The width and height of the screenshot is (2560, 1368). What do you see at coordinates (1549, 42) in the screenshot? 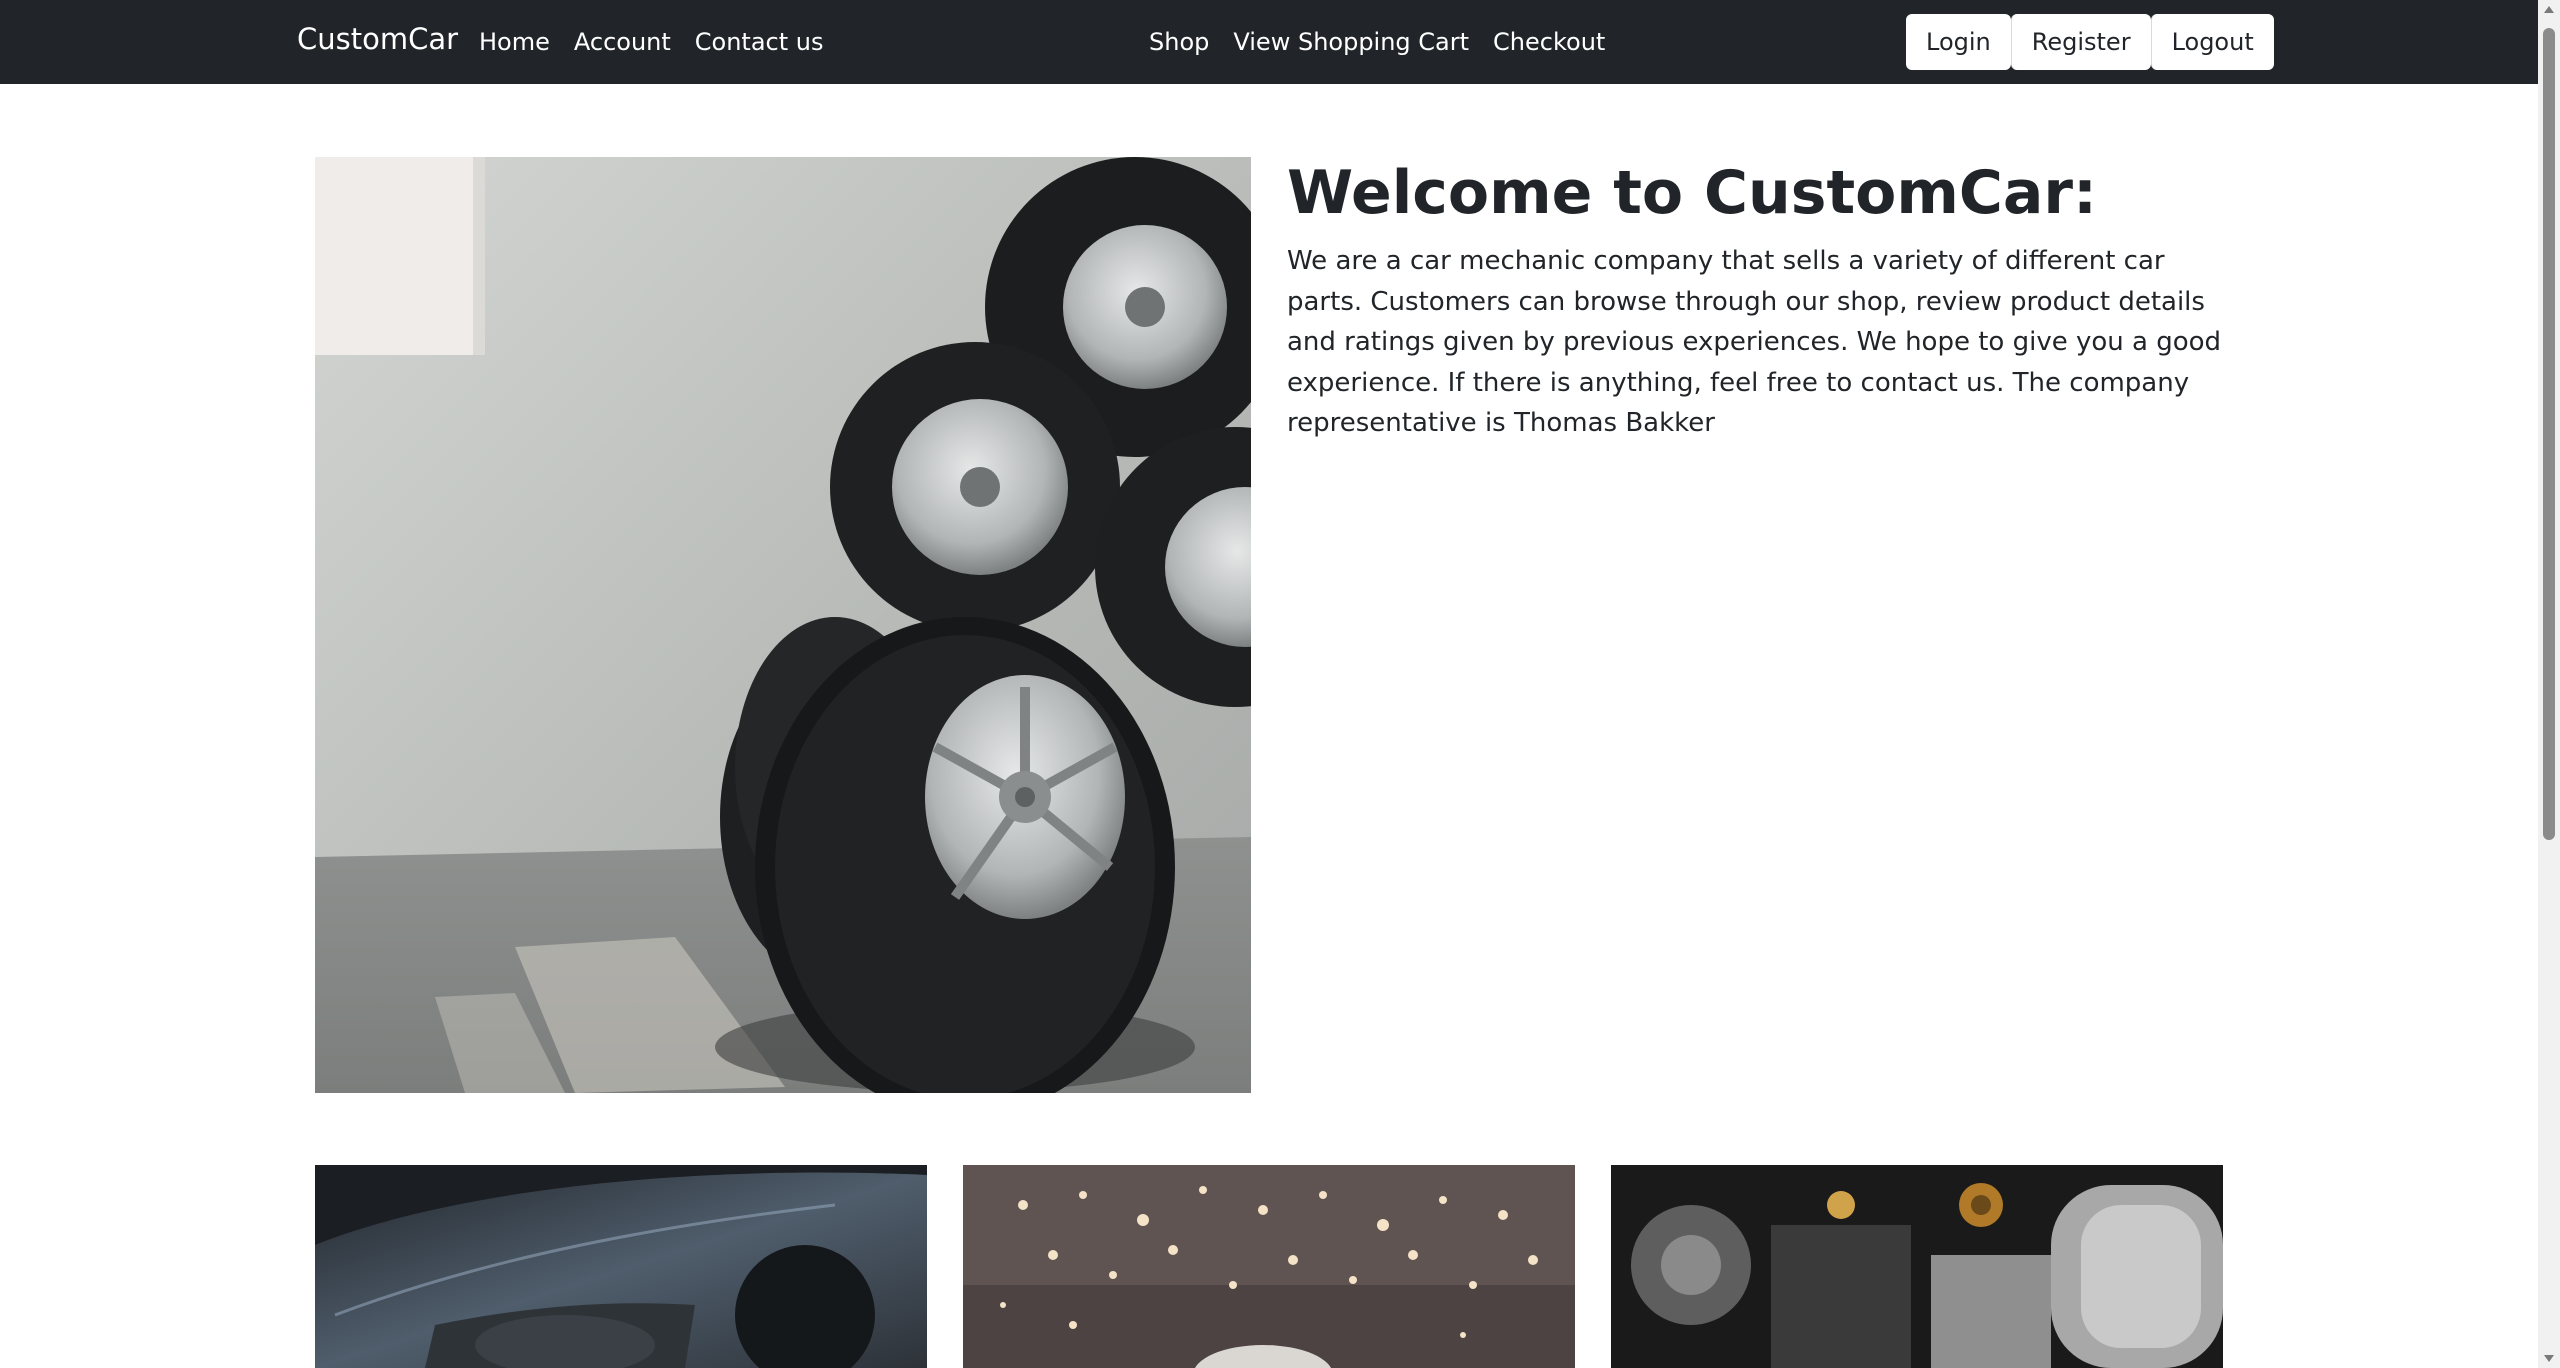
I see `nav-link-checkout: Checkout` at bounding box center [1549, 42].